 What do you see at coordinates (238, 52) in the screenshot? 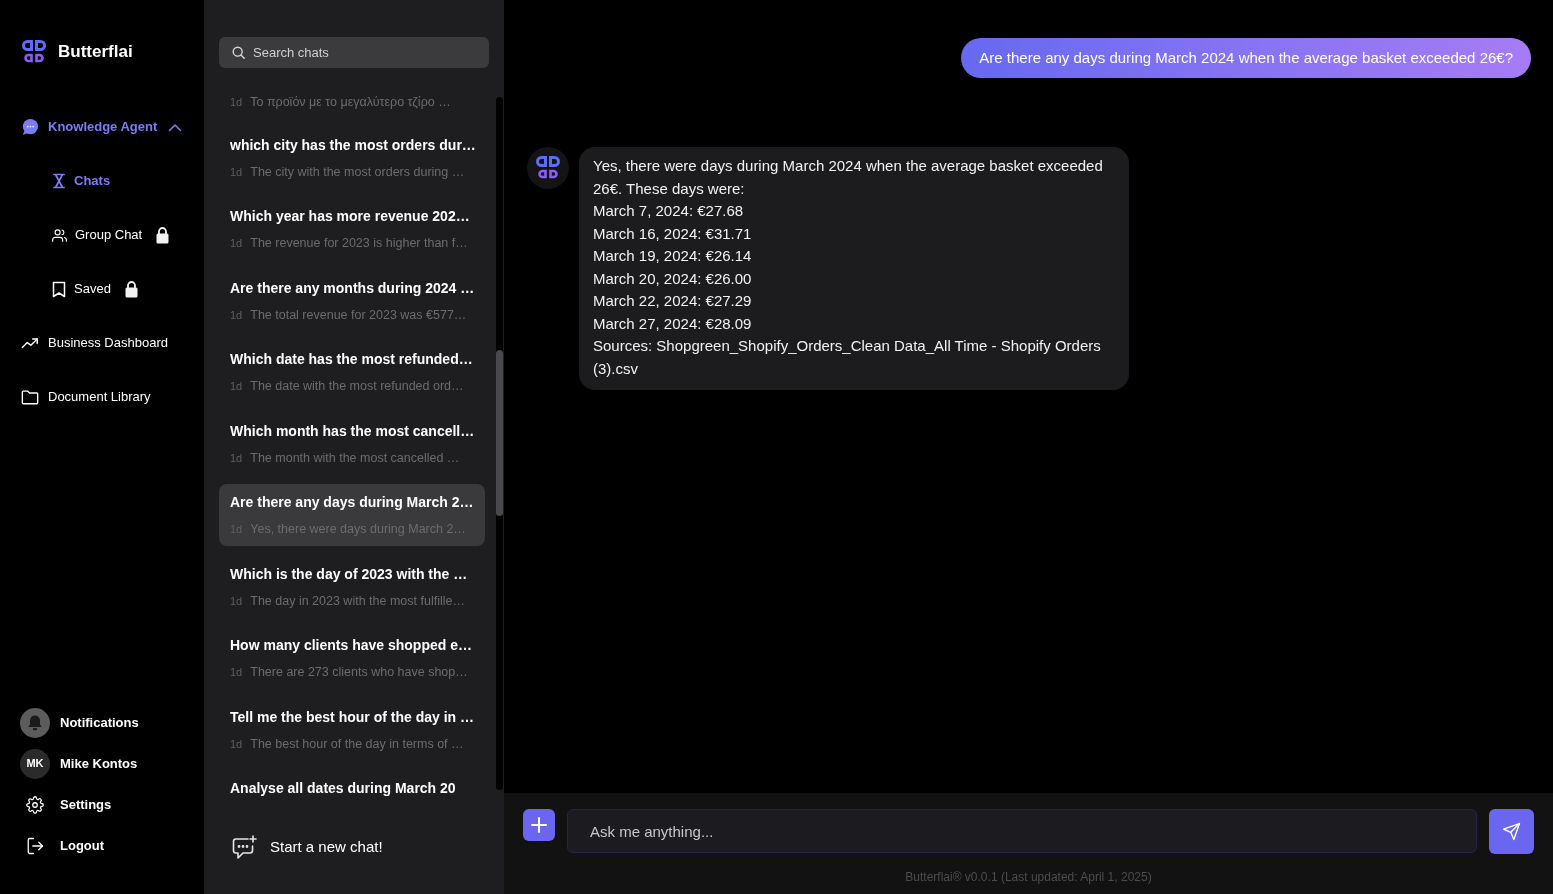
I see `search-icon` at bounding box center [238, 52].